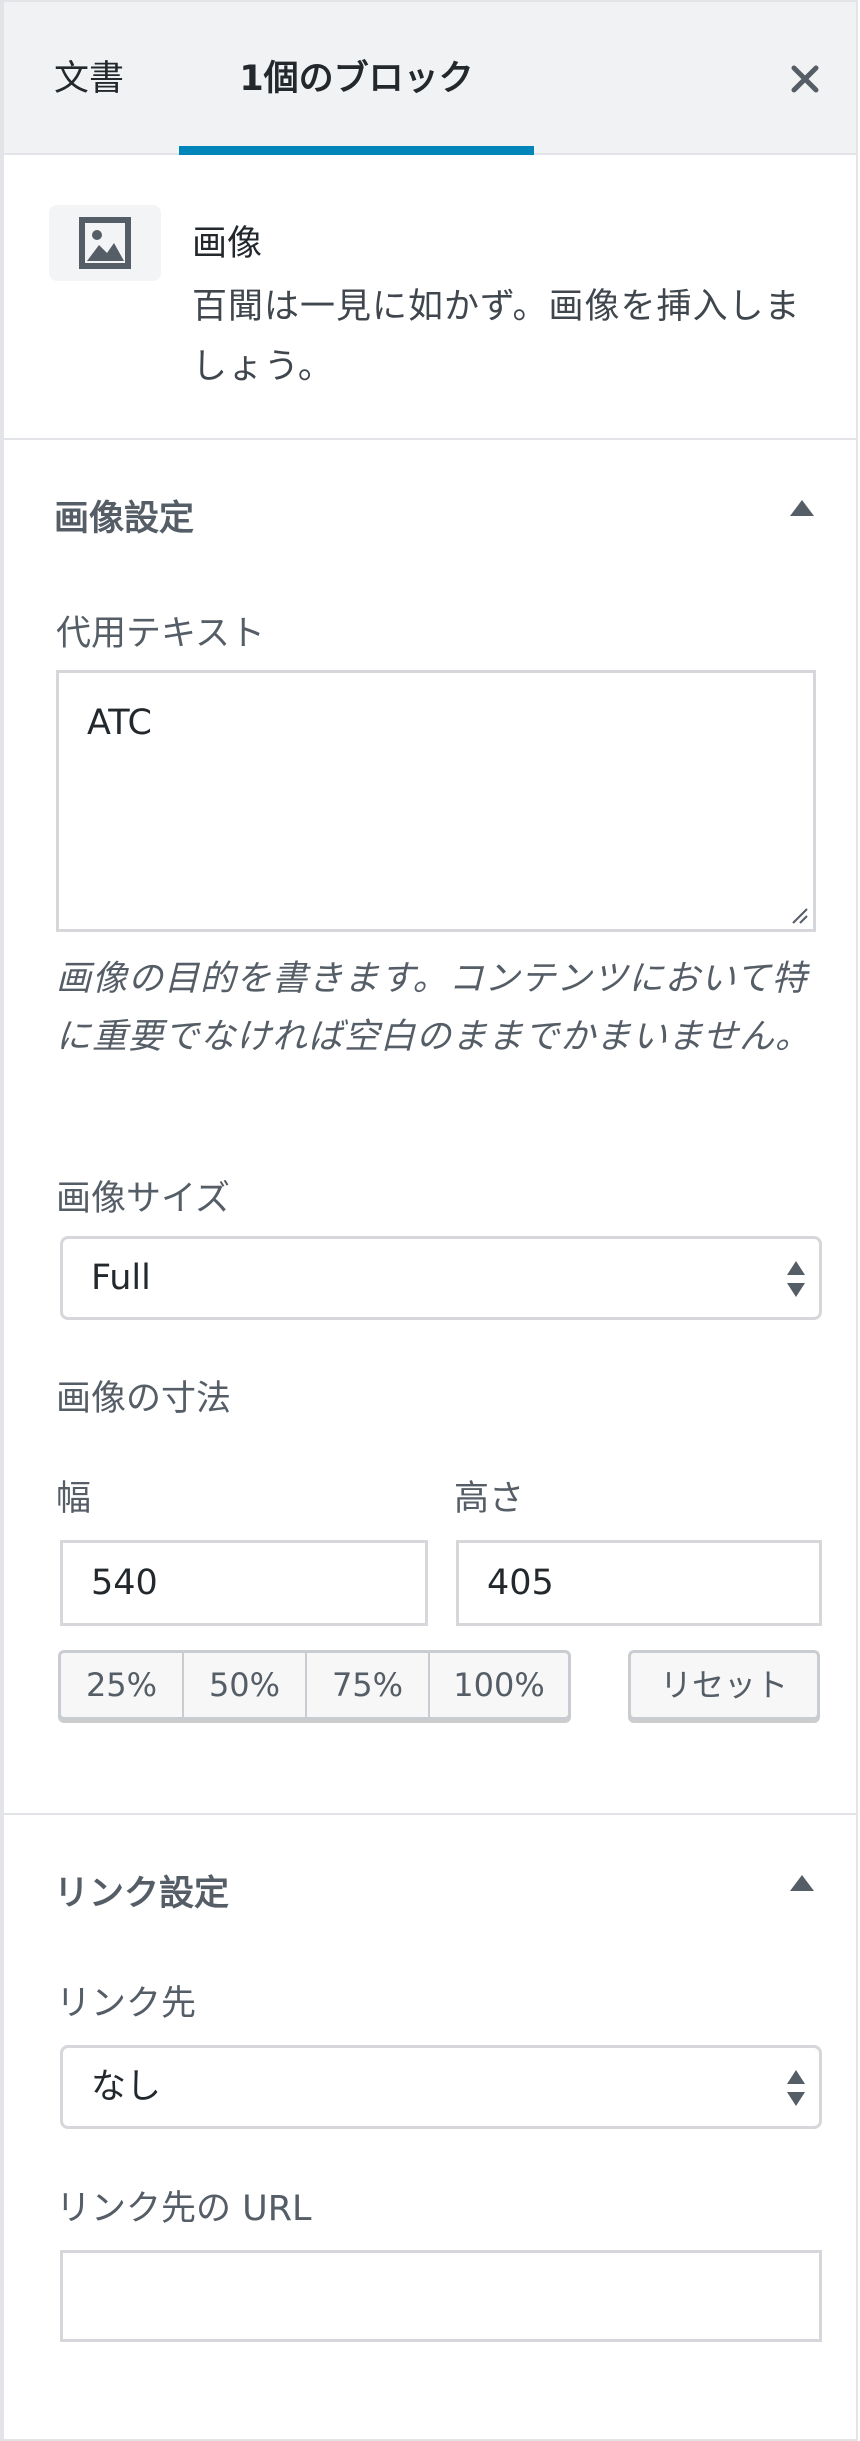 Image resolution: width=860 pixels, height=2441 pixels. Describe the element at coordinates (121, 1278) in the screenshot. I see `image-size-value: Full` at that location.